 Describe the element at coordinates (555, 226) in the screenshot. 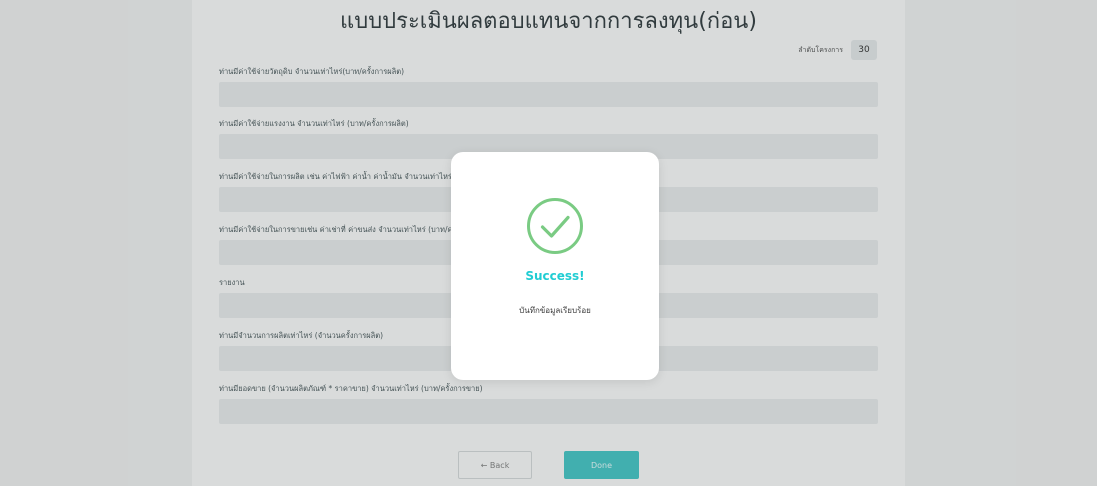

I see `check-circle-icon` at that location.